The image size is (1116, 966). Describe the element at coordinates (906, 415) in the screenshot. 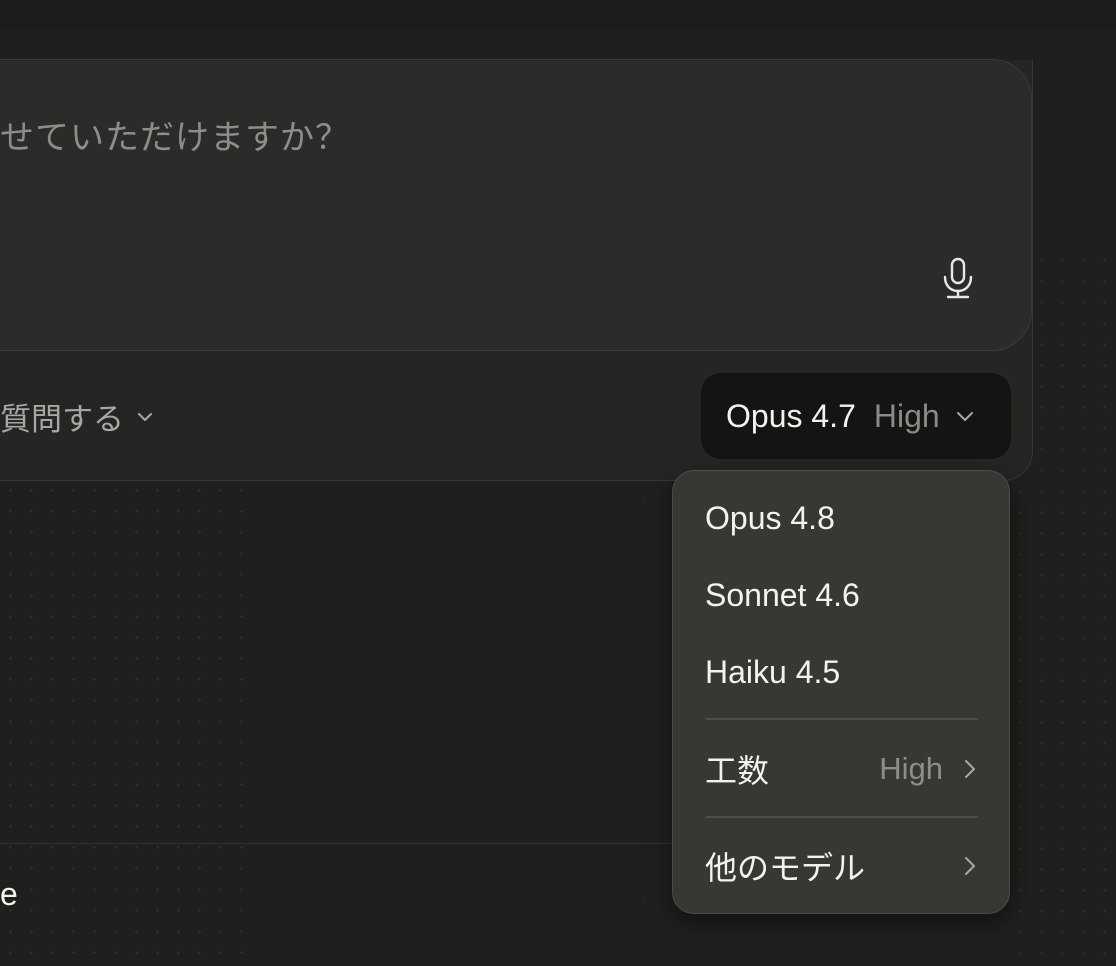

I see `selected-effort: High` at that location.